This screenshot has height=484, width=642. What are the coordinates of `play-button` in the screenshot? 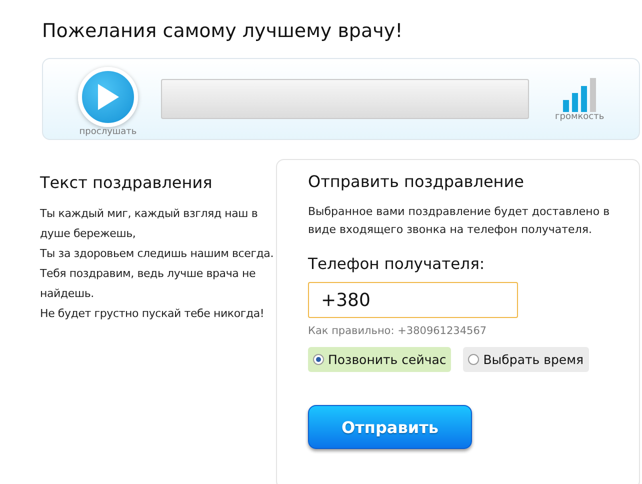 It's located at (108, 97).